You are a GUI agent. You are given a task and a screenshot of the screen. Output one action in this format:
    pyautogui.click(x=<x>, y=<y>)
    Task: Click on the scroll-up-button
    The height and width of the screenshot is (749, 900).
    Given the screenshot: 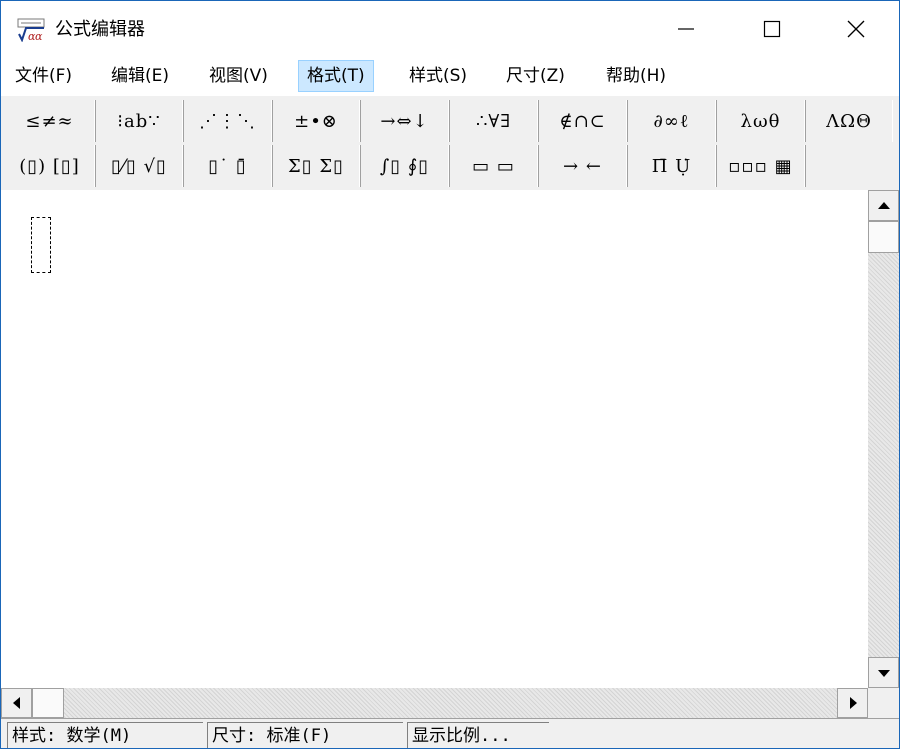 What is the action you would take?
    pyautogui.click(x=883, y=205)
    